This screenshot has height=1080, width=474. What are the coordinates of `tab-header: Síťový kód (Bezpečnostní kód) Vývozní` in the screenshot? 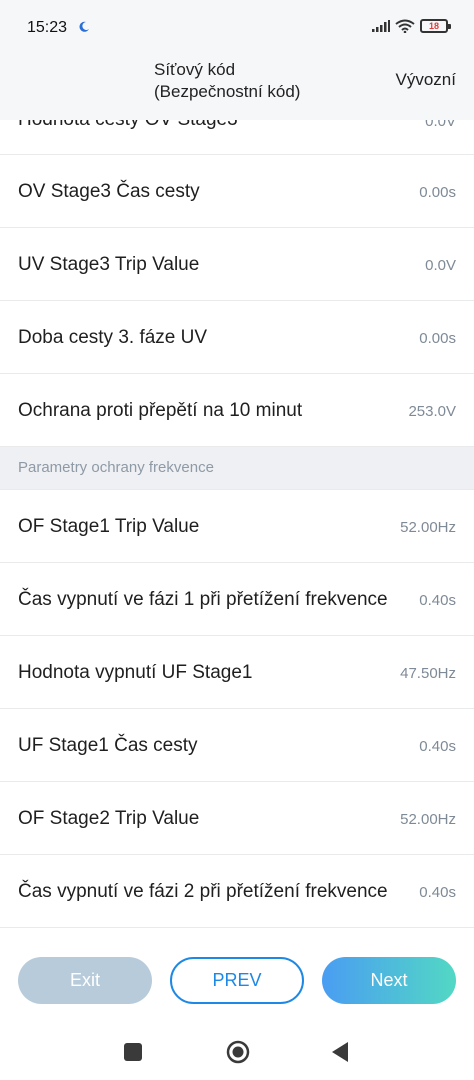 It's located at (237, 88).